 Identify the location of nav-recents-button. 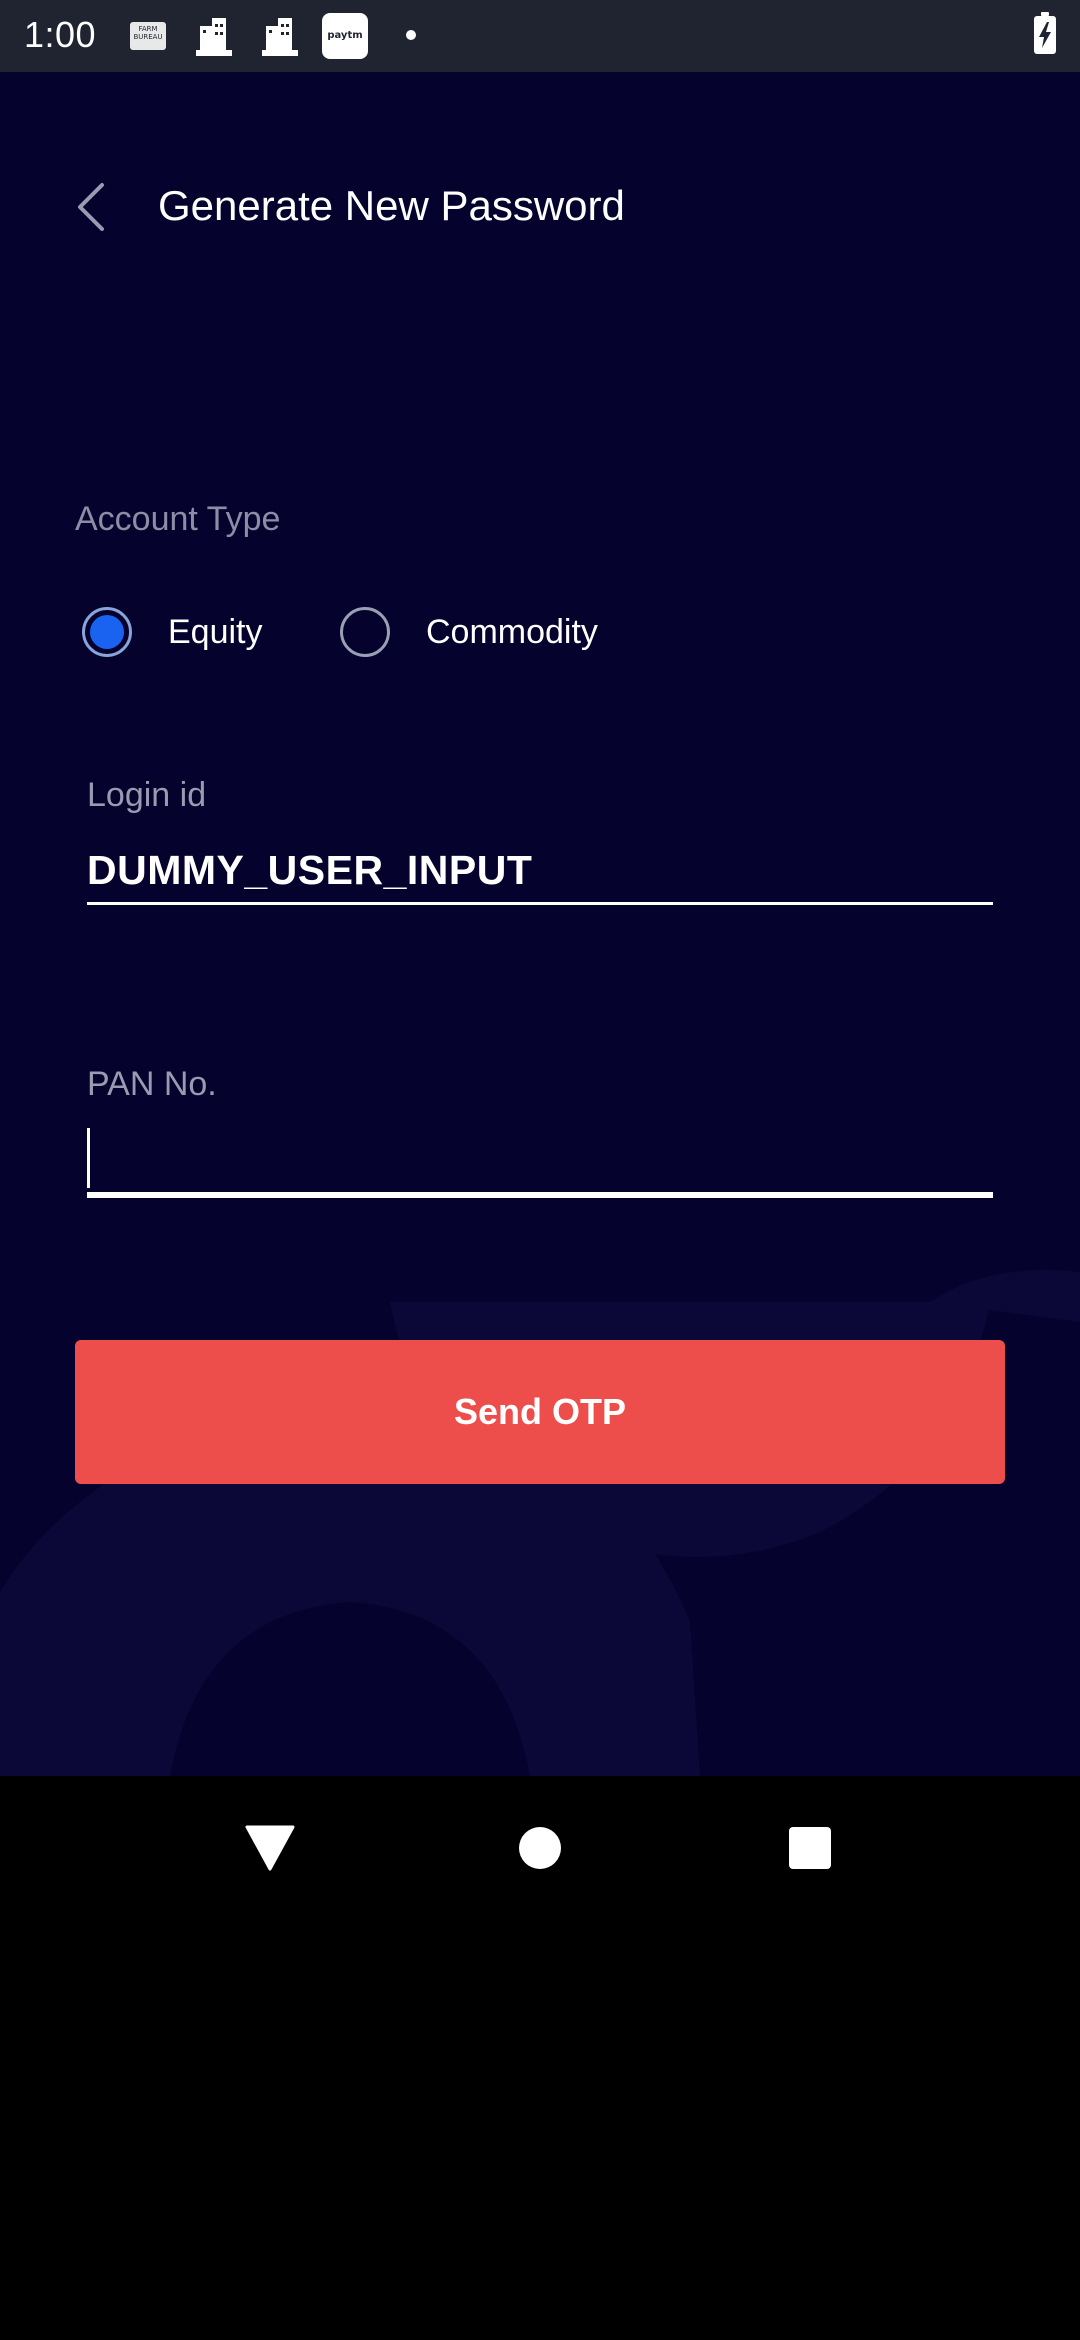
(810, 1848).